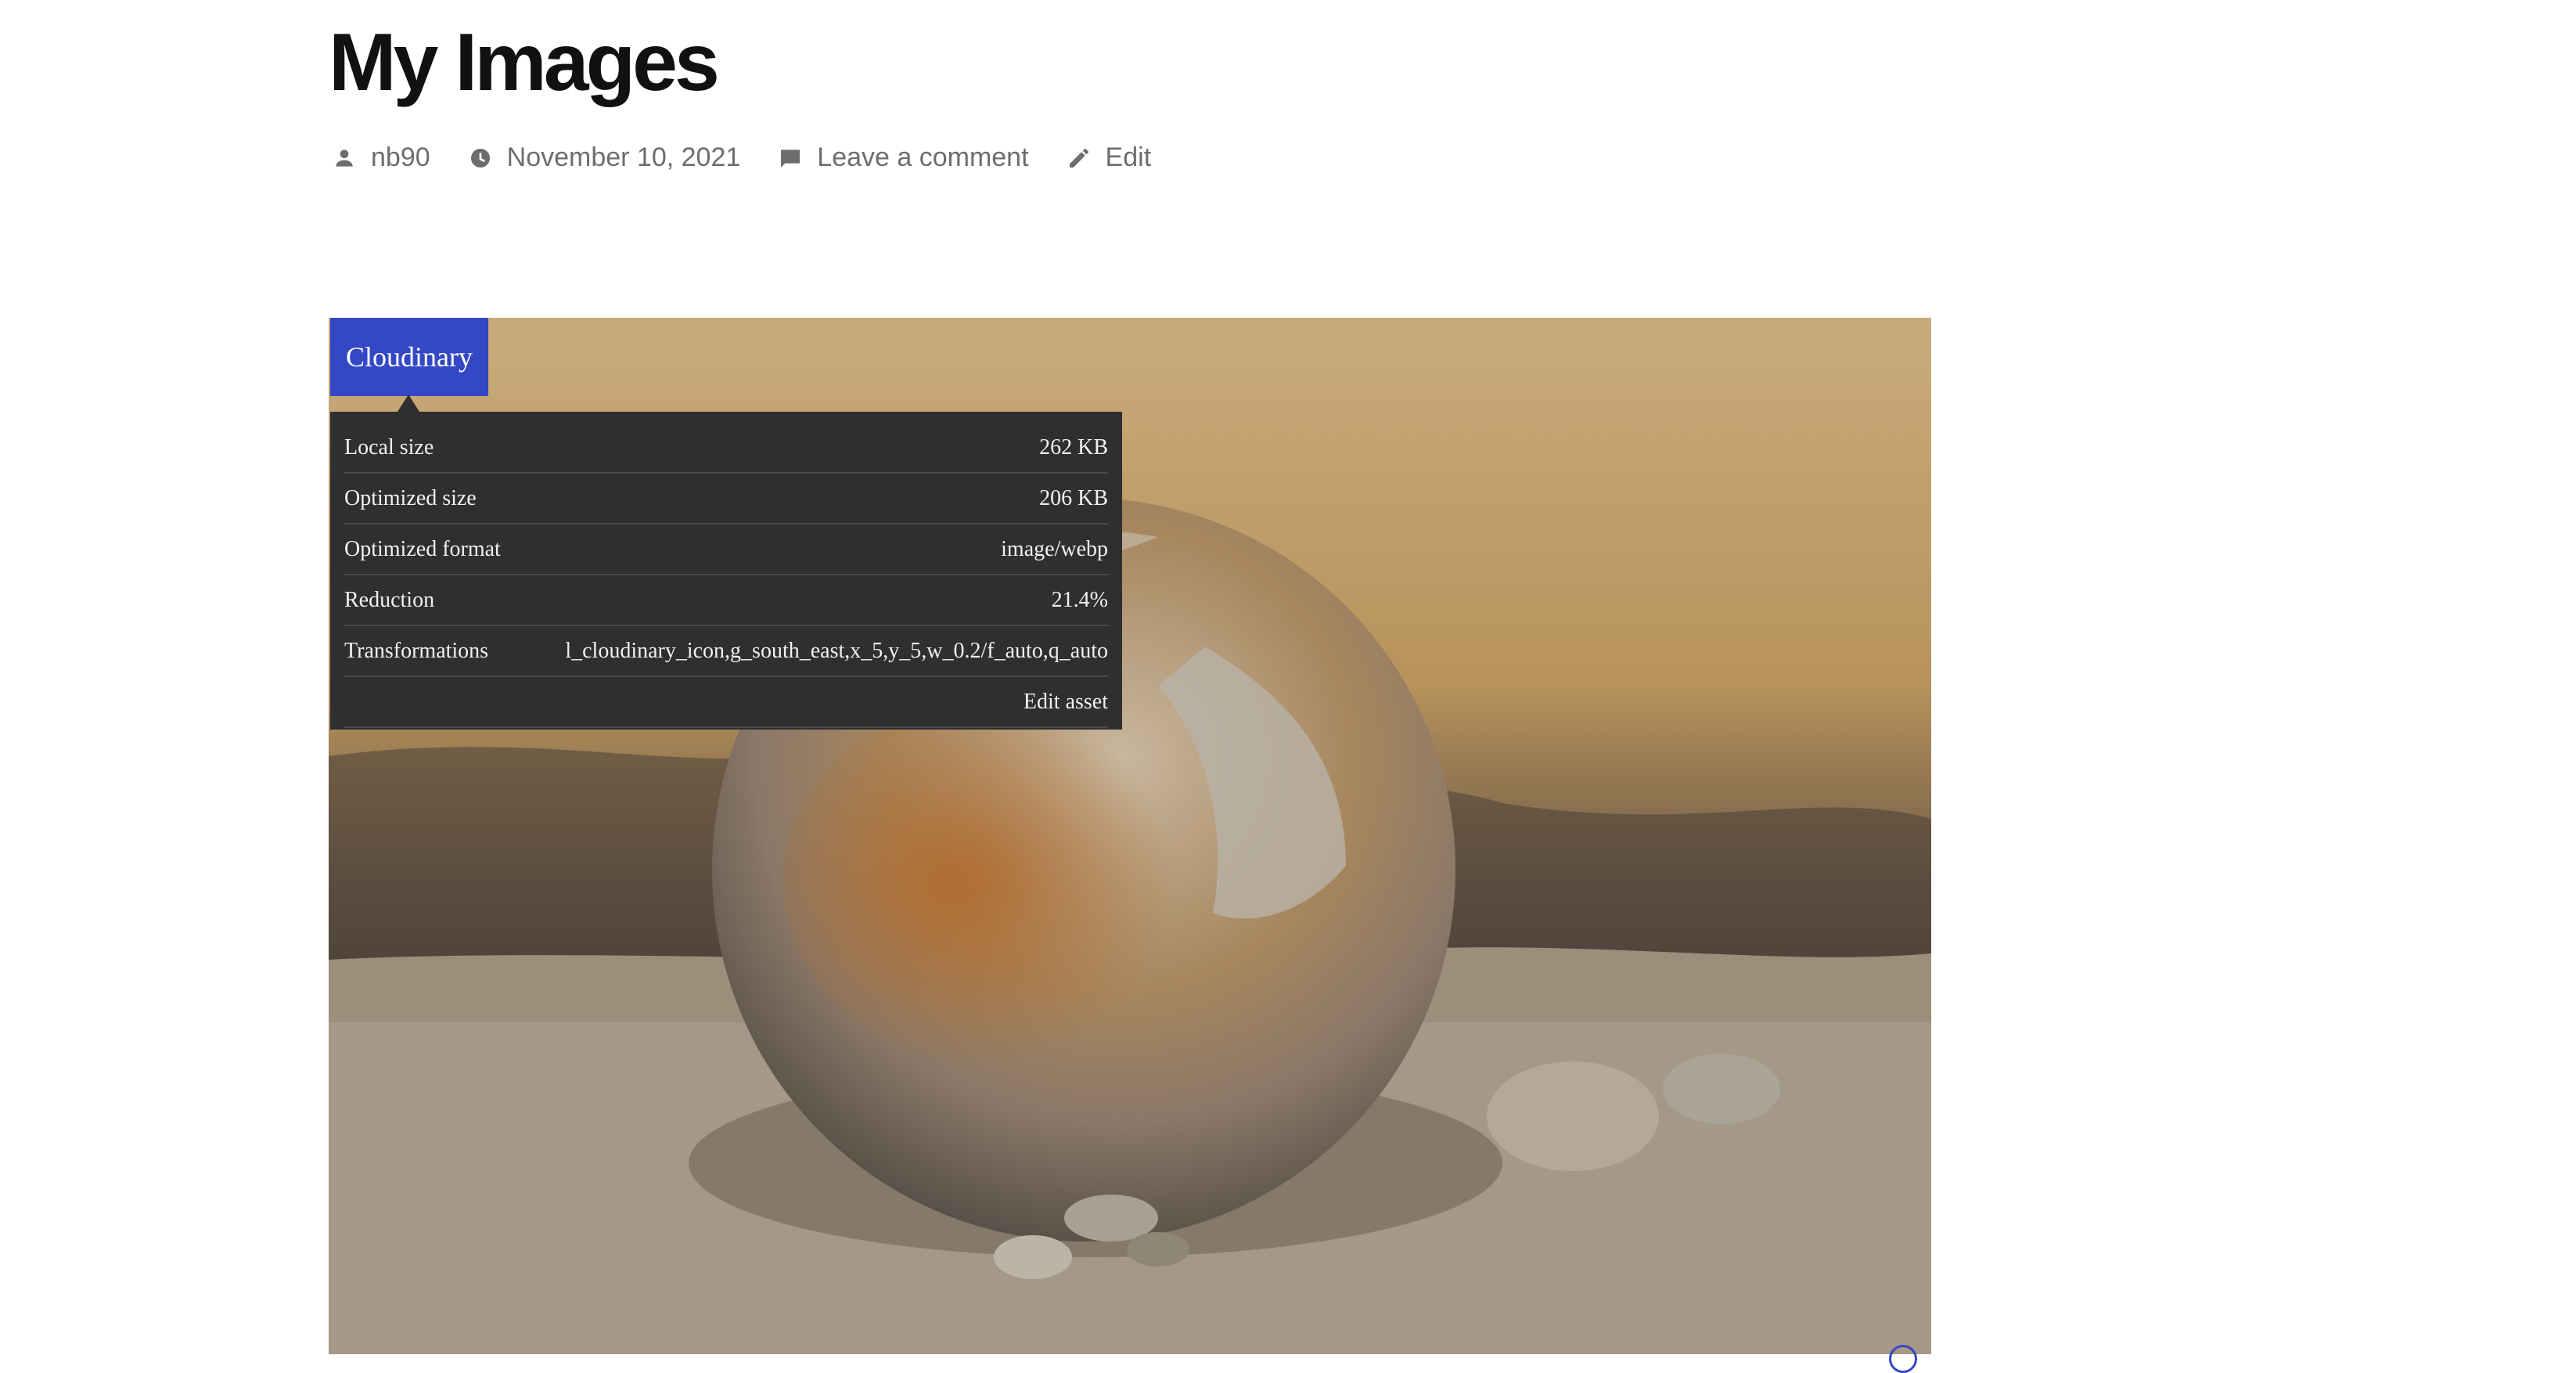 This screenshot has width=2576, height=1373. I want to click on info-key: Optimized format, so click(422, 548).